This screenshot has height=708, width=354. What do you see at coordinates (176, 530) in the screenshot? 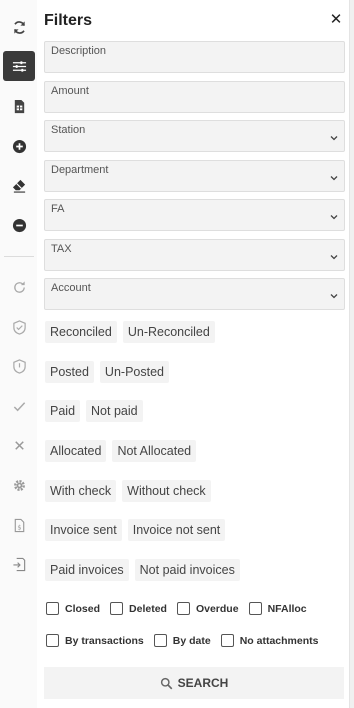
I see `invoice-not-sent-chip: Invoice not sent` at bounding box center [176, 530].